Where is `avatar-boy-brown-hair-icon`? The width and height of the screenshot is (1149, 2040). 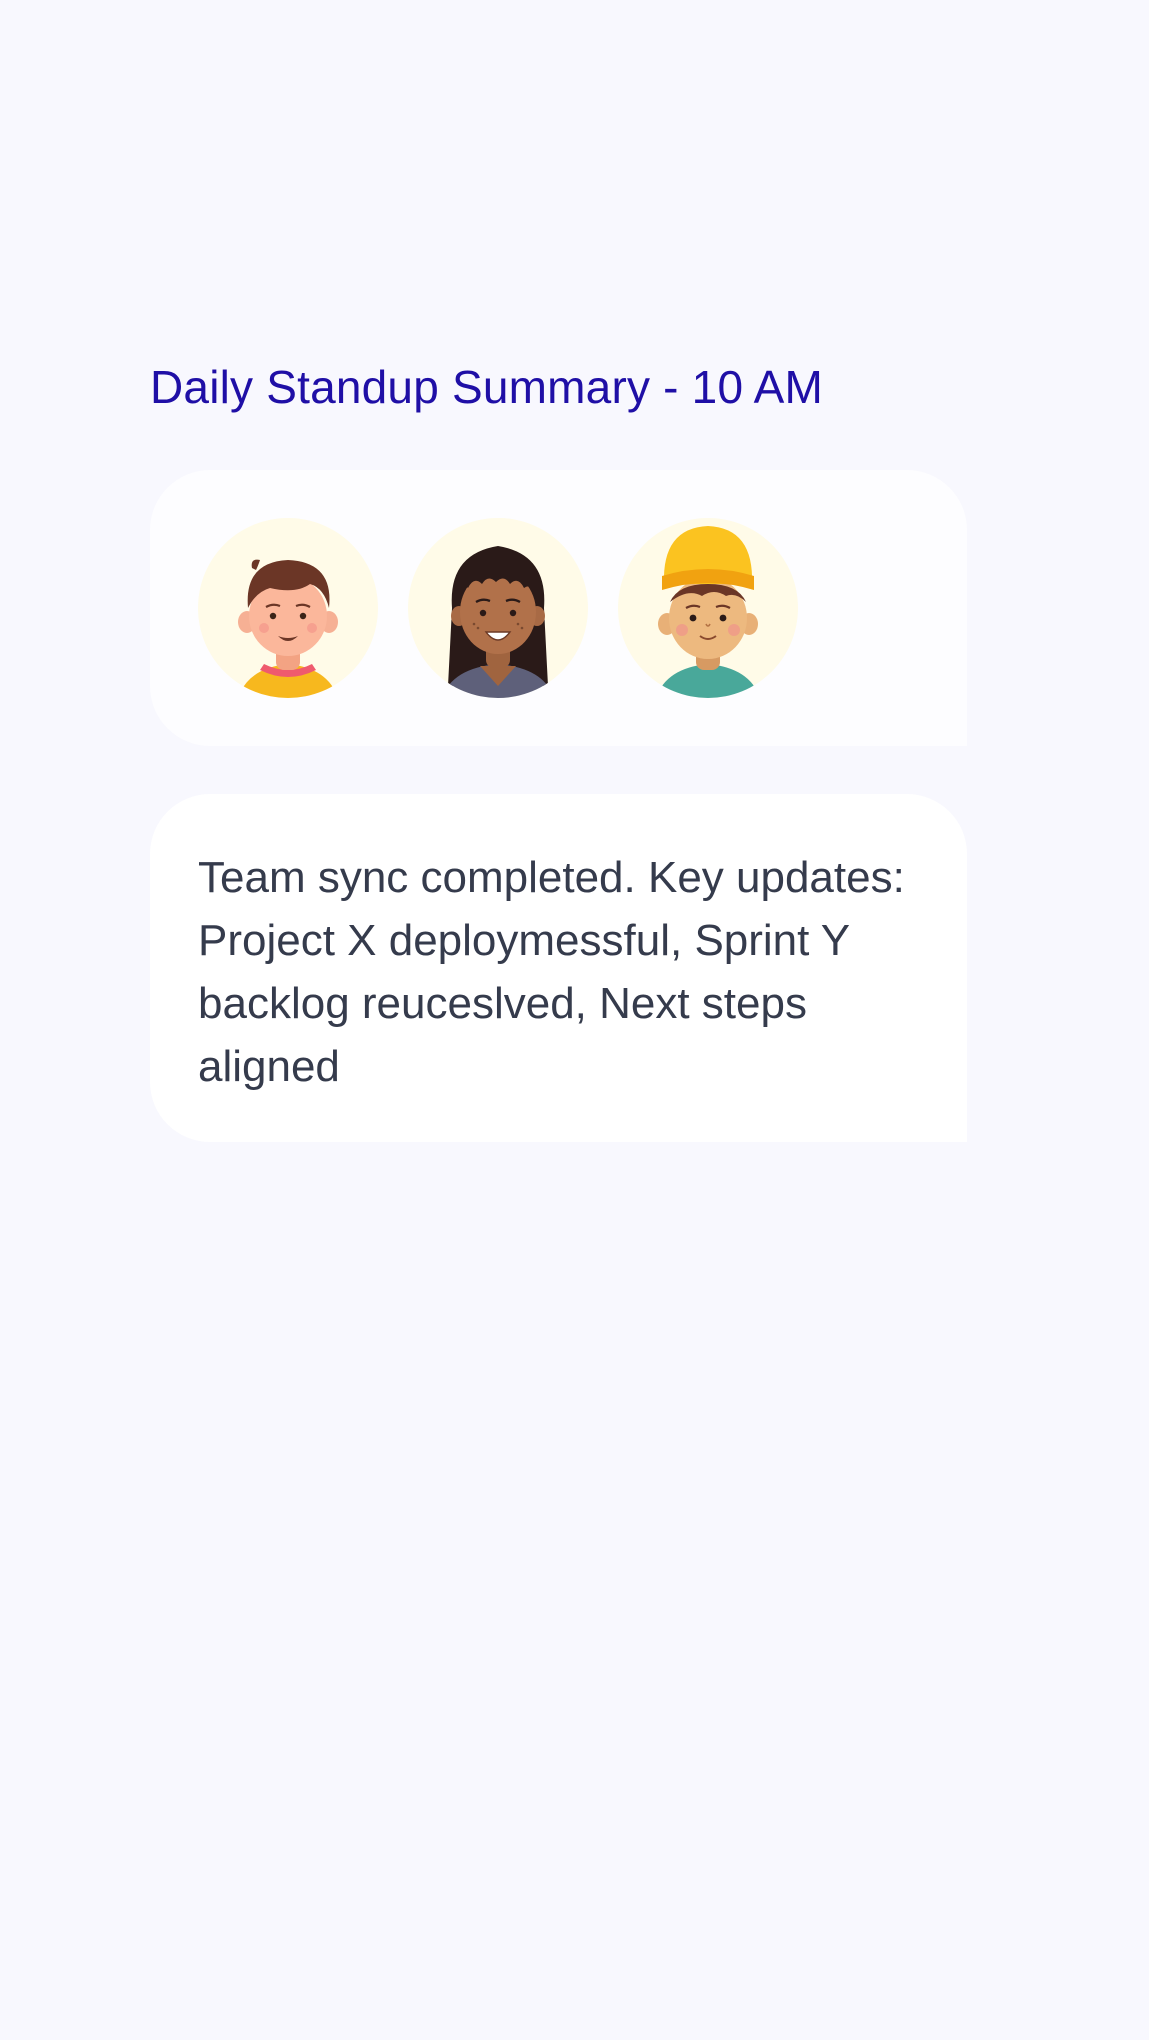 avatar-boy-brown-hair-icon is located at coordinates (288, 608).